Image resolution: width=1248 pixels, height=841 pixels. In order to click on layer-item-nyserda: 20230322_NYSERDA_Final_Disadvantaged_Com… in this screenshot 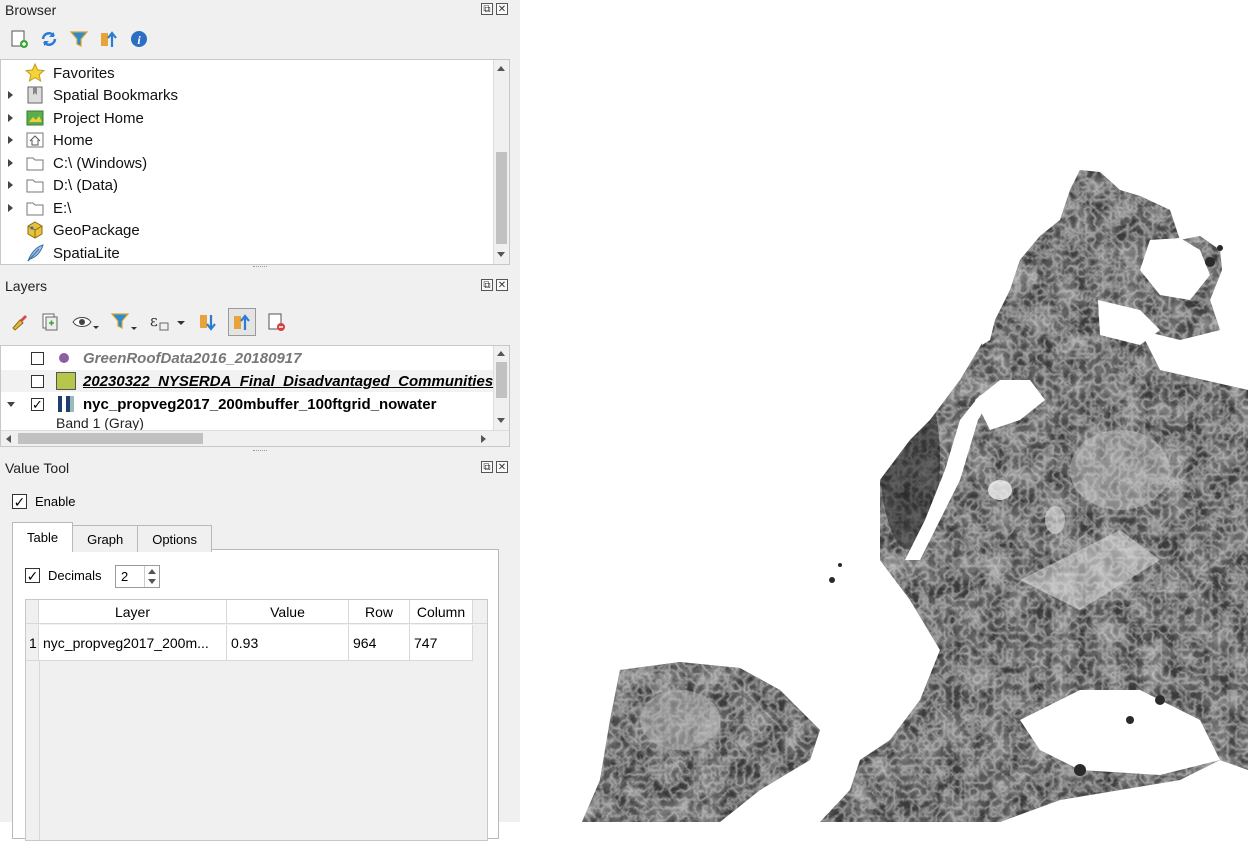, I will do `click(255, 381)`.